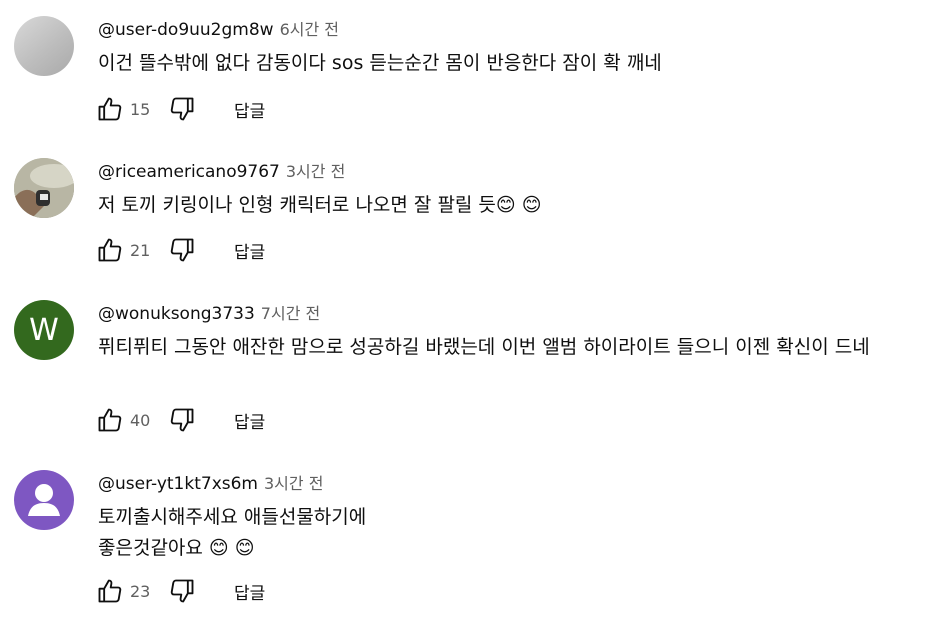 This screenshot has height=622, width=937. I want to click on like-count: 40, so click(140, 420).